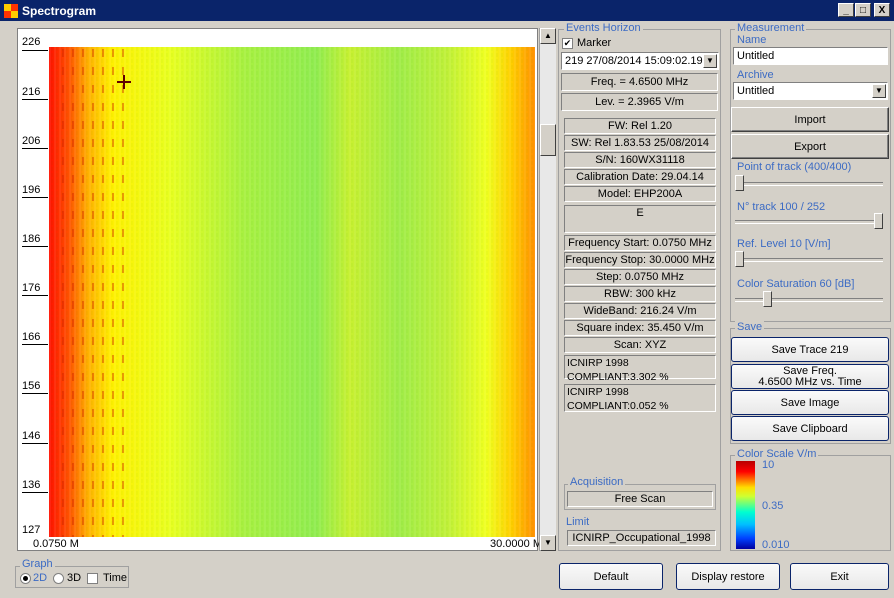  I want to click on exit-button: Exit, so click(839, 576).